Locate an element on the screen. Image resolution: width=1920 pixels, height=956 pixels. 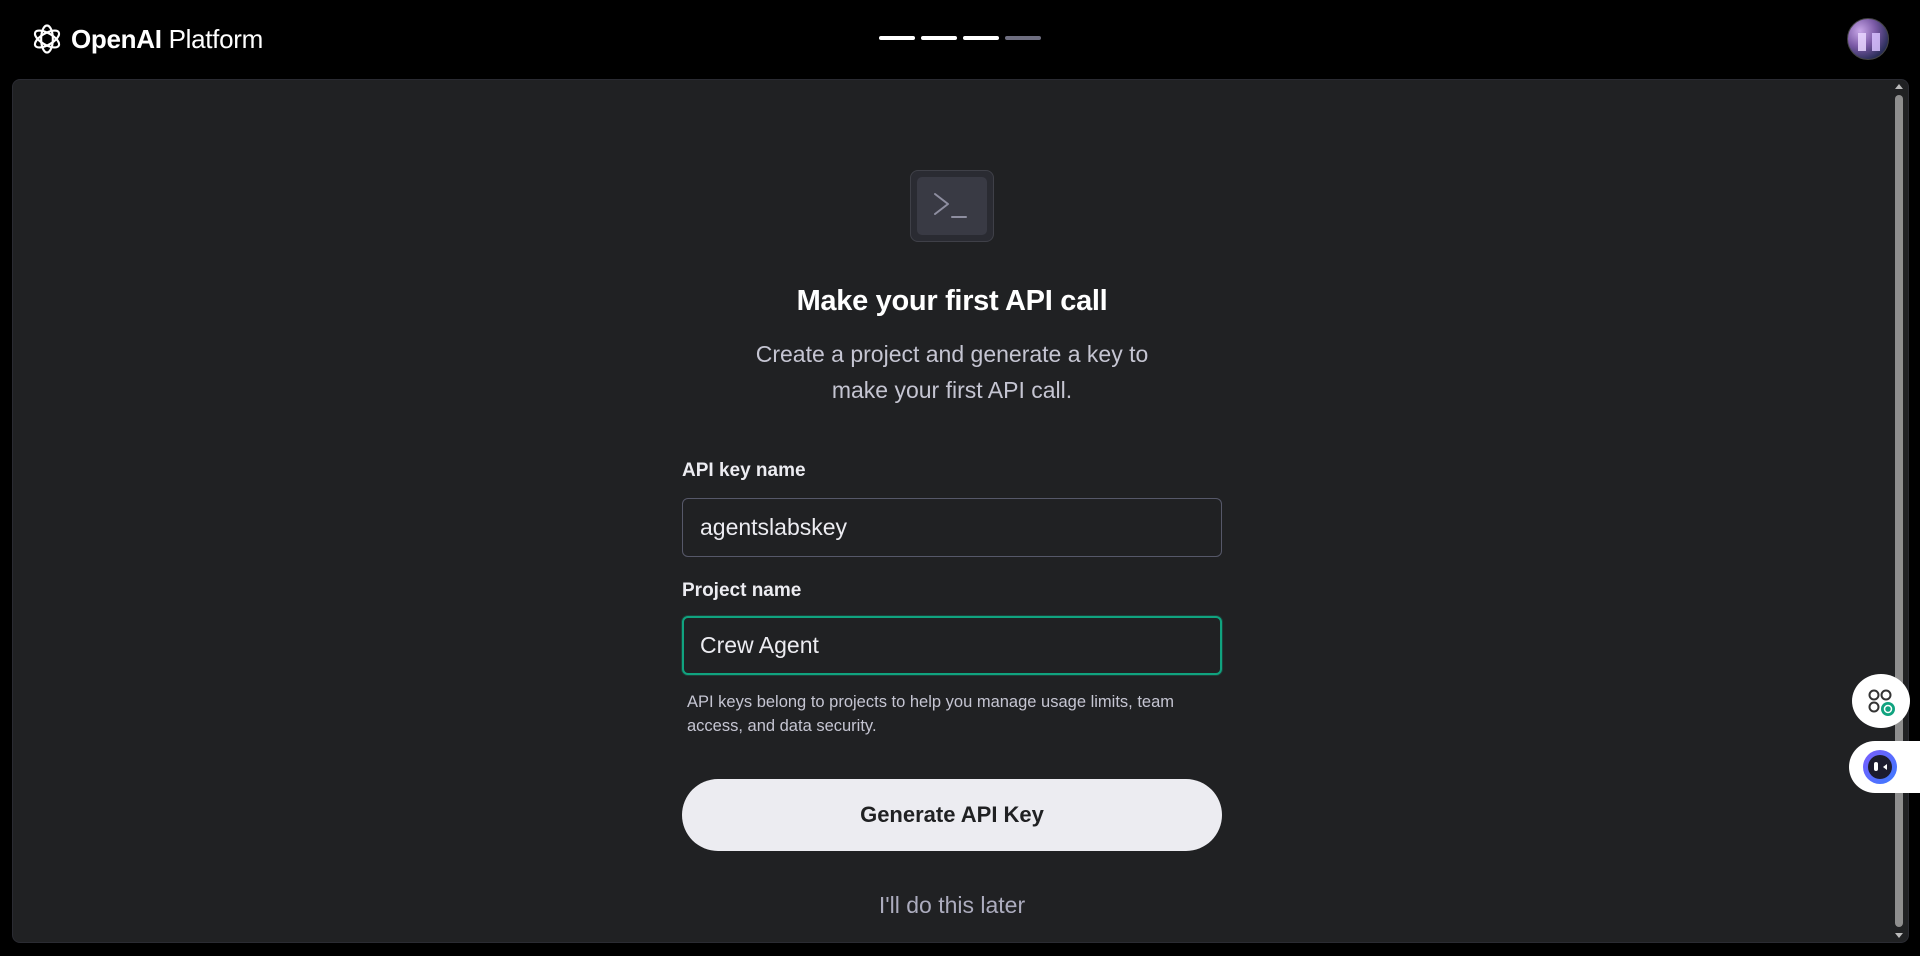
top-bar: OpenAI Platform is located at coordinates (960, 39).